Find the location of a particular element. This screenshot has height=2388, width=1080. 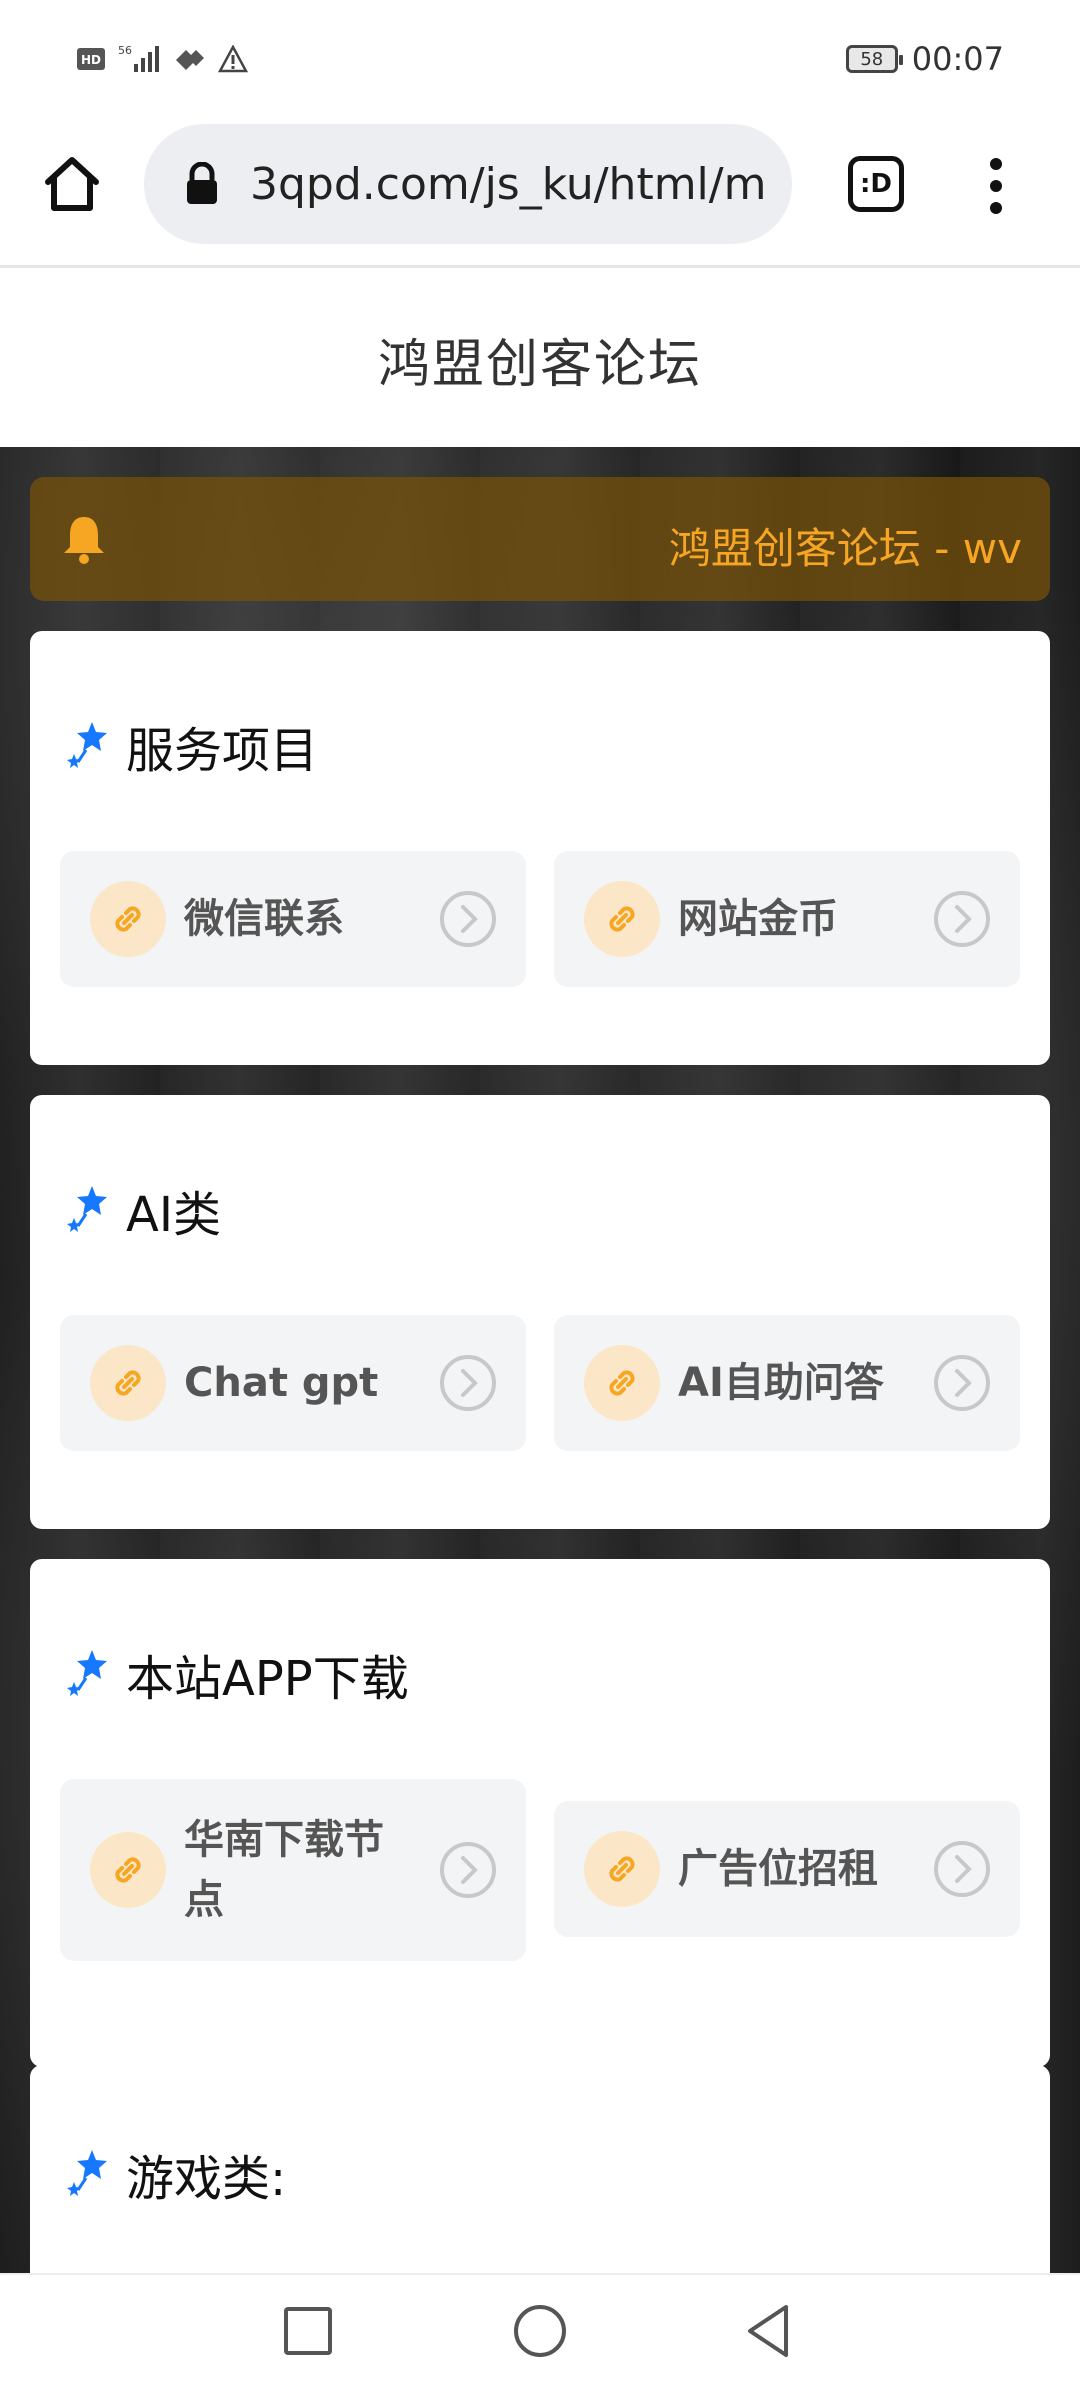

section-title: 游戏类: is located at coordinates (206, 2179).